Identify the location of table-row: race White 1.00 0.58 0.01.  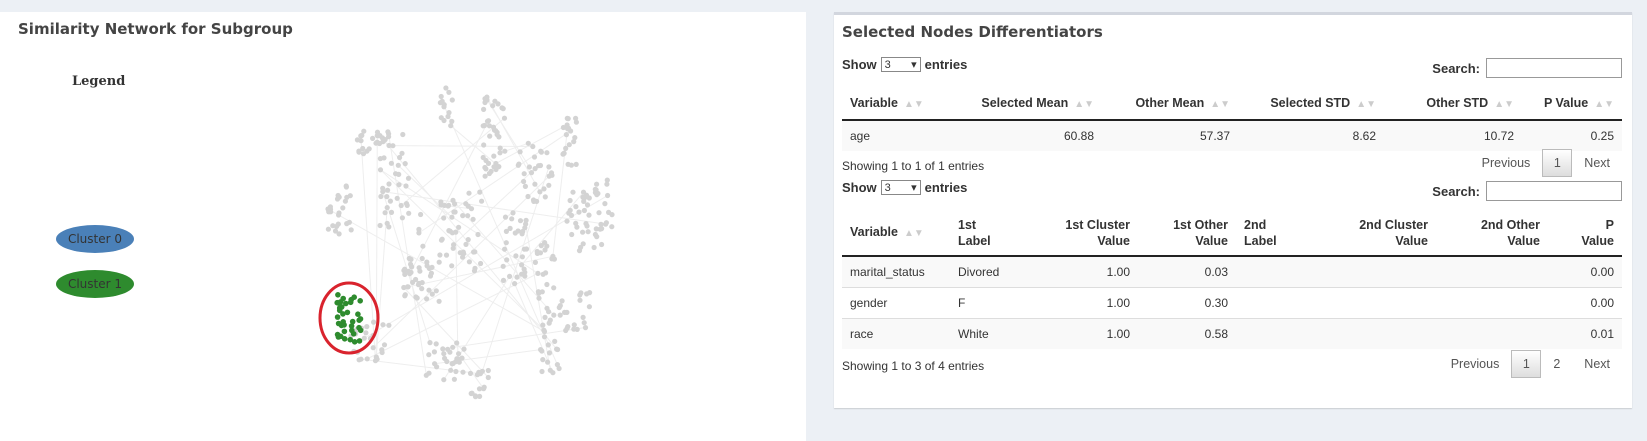
(1232, 333).